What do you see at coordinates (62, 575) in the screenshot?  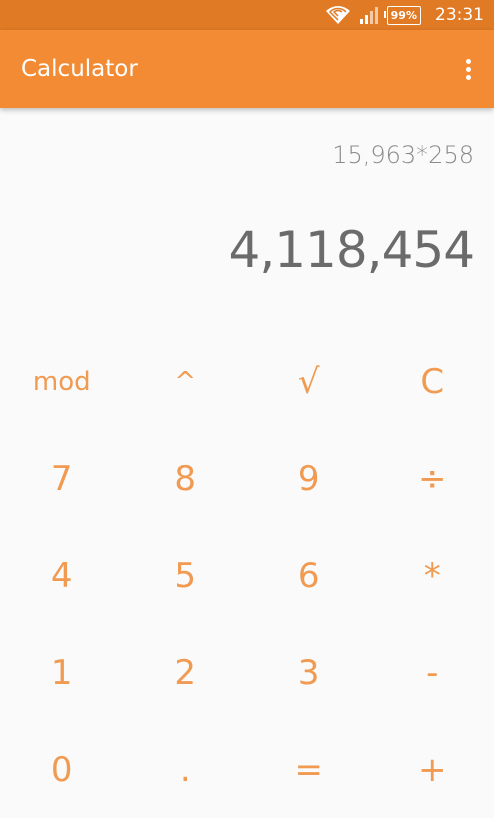 I see `key-4: 4` at bounding box center [62, 575].